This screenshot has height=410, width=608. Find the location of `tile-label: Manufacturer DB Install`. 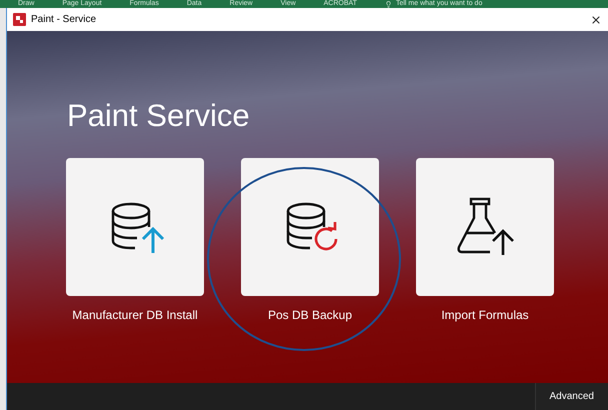

tile-label: Manufacturer DB Install is located at coordinates (135, 315).